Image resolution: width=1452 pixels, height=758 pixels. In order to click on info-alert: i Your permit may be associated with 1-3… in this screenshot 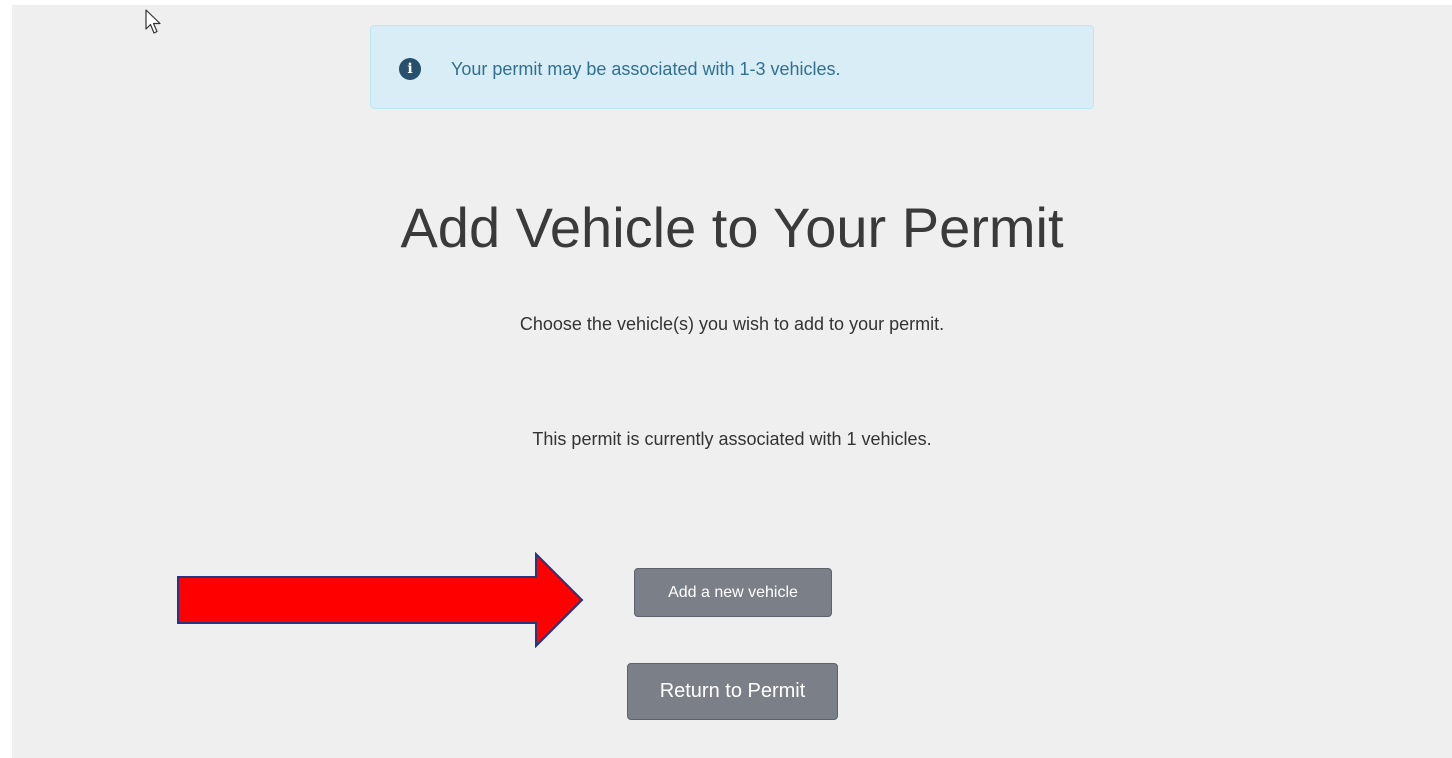, I will do `click(732, 67)`.